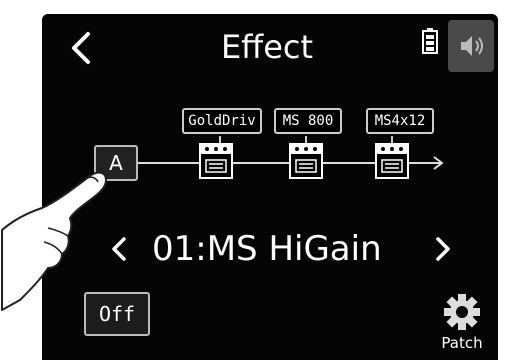  What do you see at coordinates (54, 241) in the screenshot?
I see `pointing-hand-icon` at bounding box center [54, 241].